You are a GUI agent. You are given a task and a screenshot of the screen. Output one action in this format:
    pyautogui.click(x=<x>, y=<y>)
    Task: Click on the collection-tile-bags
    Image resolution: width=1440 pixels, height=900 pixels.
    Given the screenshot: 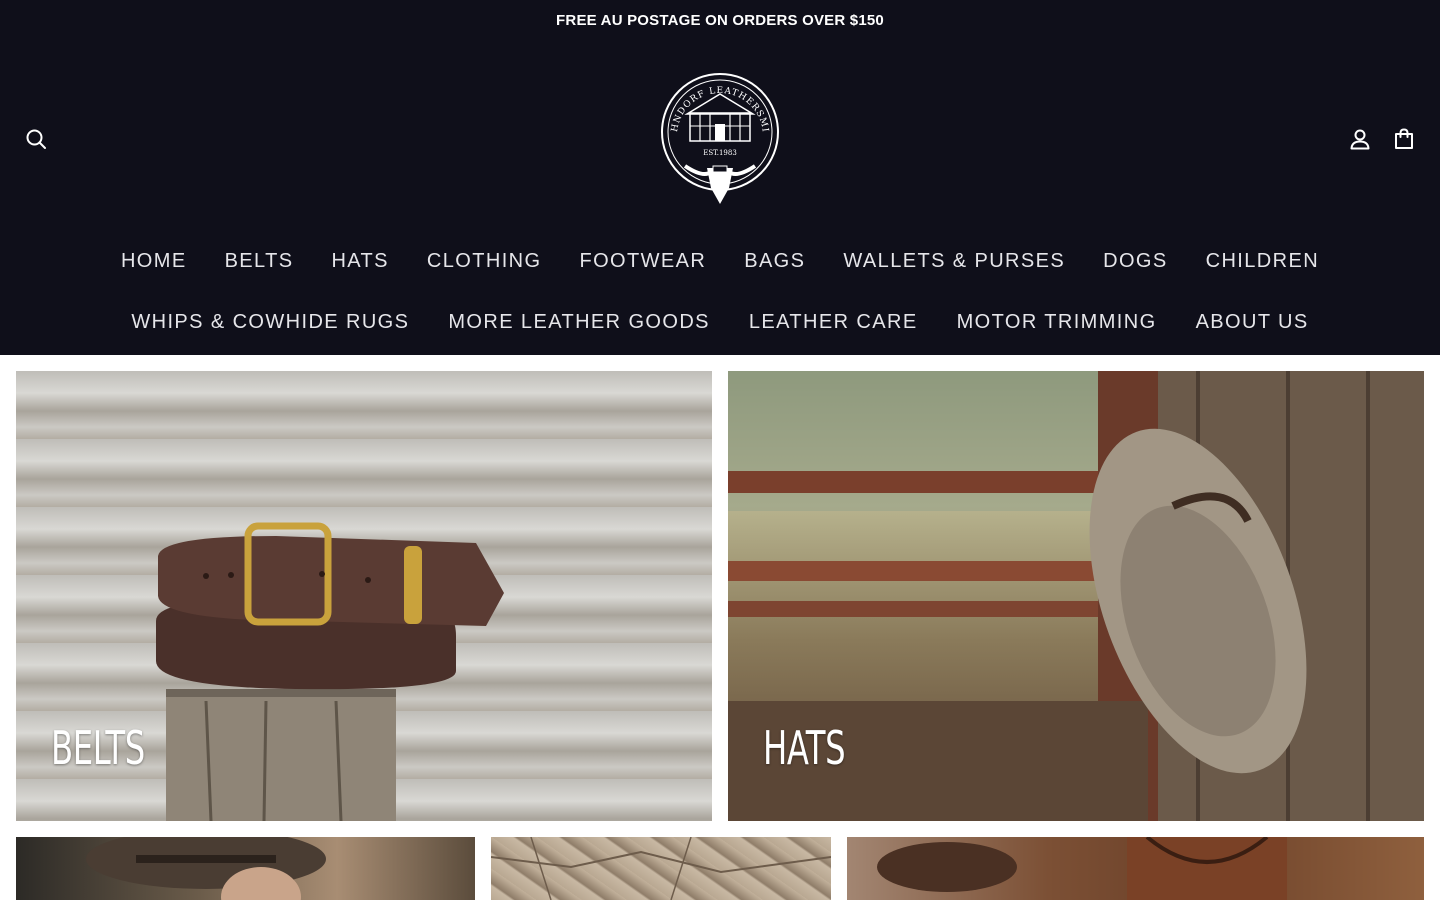 What is the action you would take?
    pyautogui.click(x=1135, y=868)
    